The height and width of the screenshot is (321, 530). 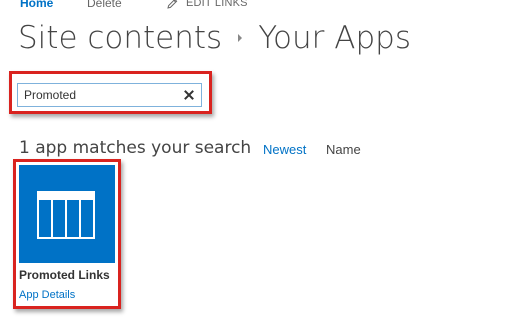 What do you see at coordinates (343, 149) in the screenshot?
I see `sort-name-link: Name` at bounding box center [343, 149].